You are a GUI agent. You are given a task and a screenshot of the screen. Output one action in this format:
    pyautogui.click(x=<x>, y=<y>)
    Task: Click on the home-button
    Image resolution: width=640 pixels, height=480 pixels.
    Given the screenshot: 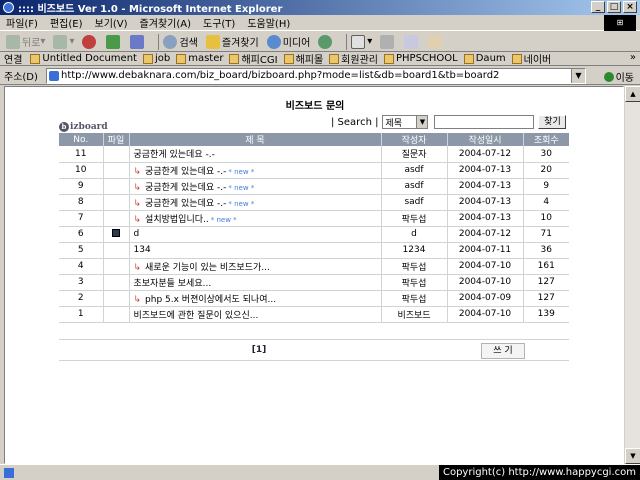 What is the action you would take?
    pyautogui.click(x=138, y=41)
    